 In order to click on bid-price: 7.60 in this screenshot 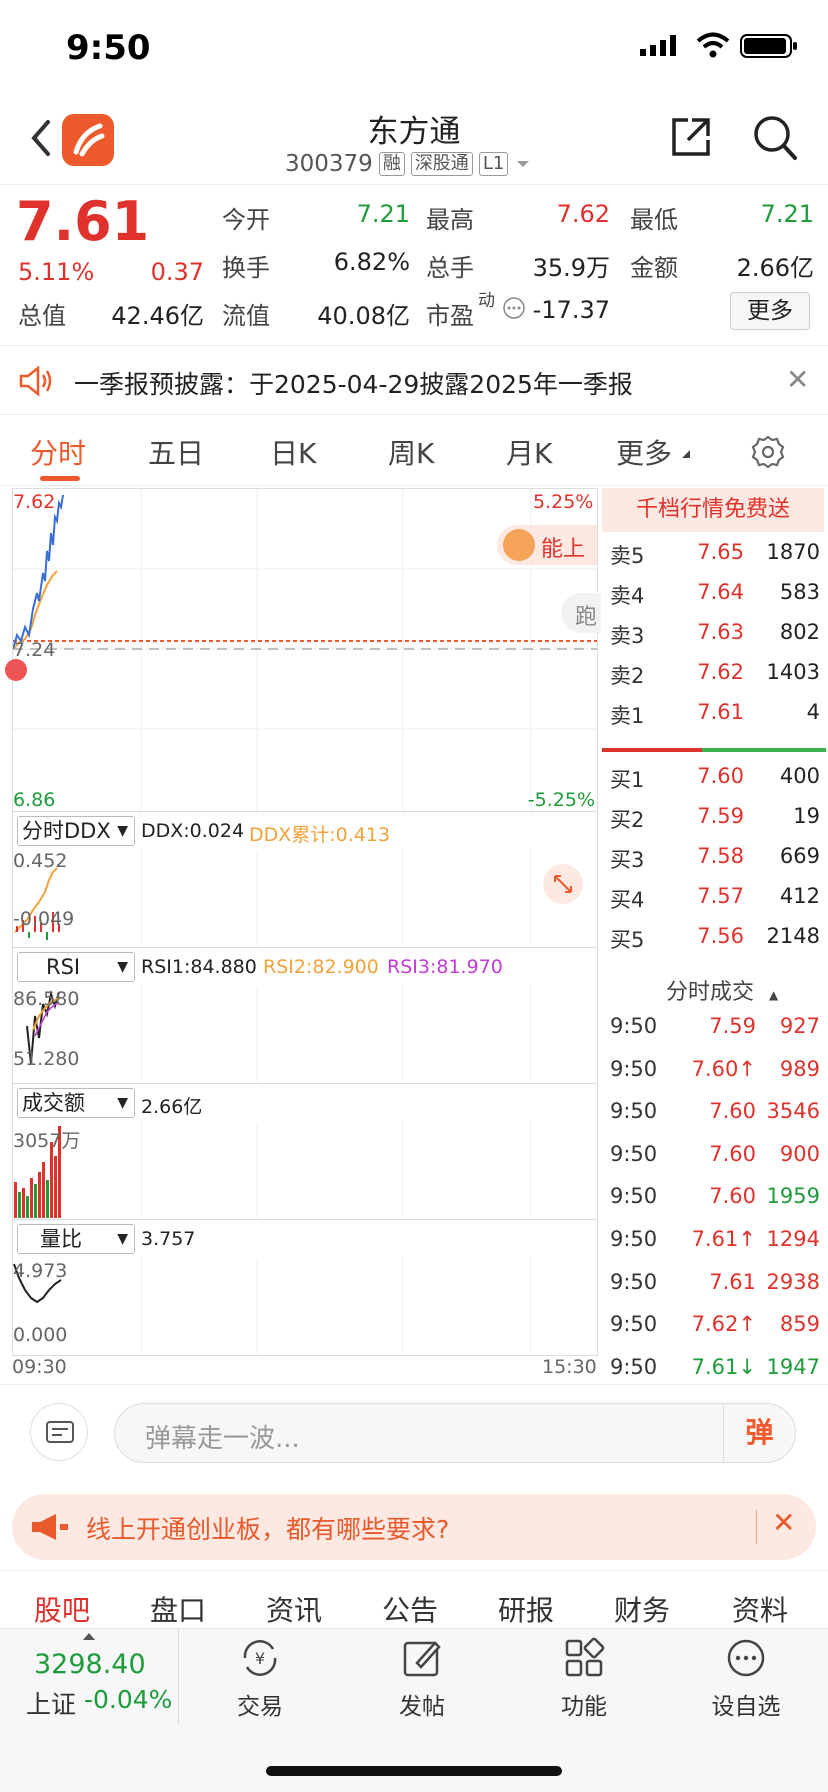, I will do `click(720, 776)`.